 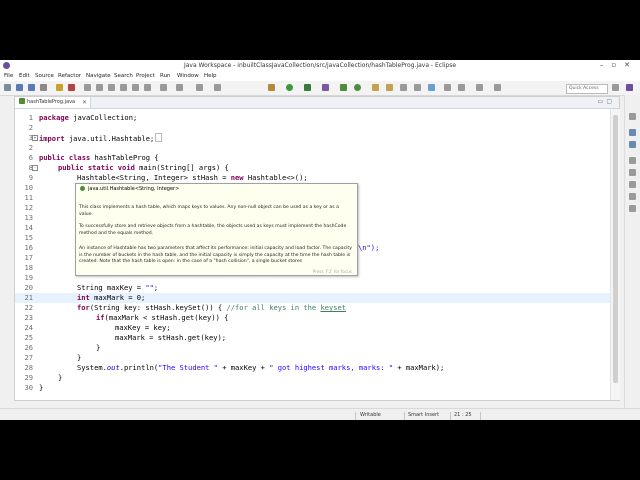 I want to click on menu-source: Source, so click(x=44, y=76).